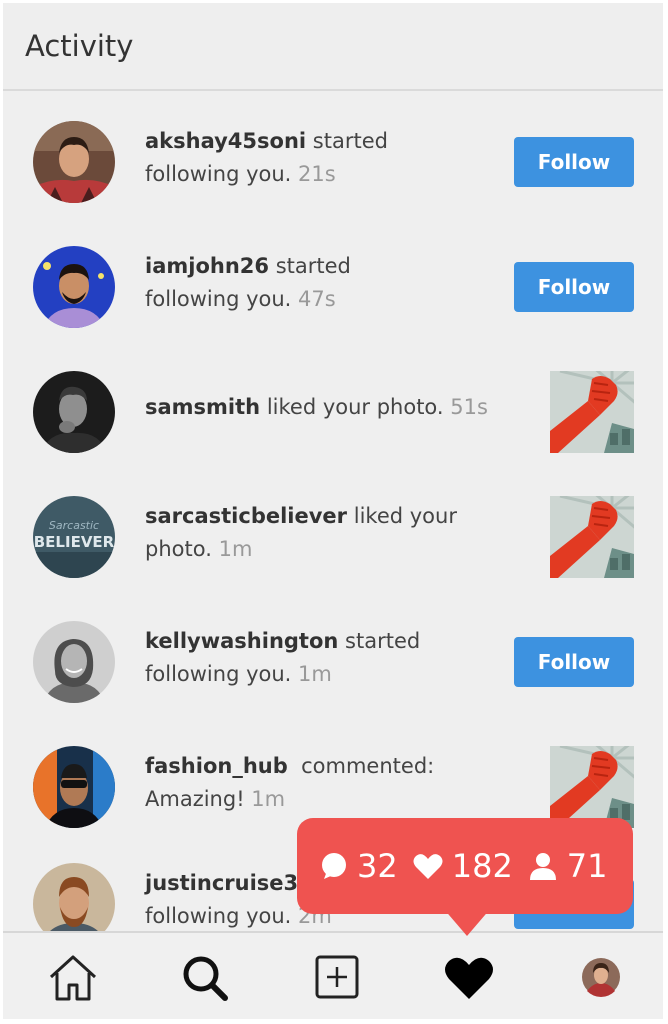 The image size is (668, 1024). I want to click on list-item: samsmith liked your photo. 51s, so click(333, 425).